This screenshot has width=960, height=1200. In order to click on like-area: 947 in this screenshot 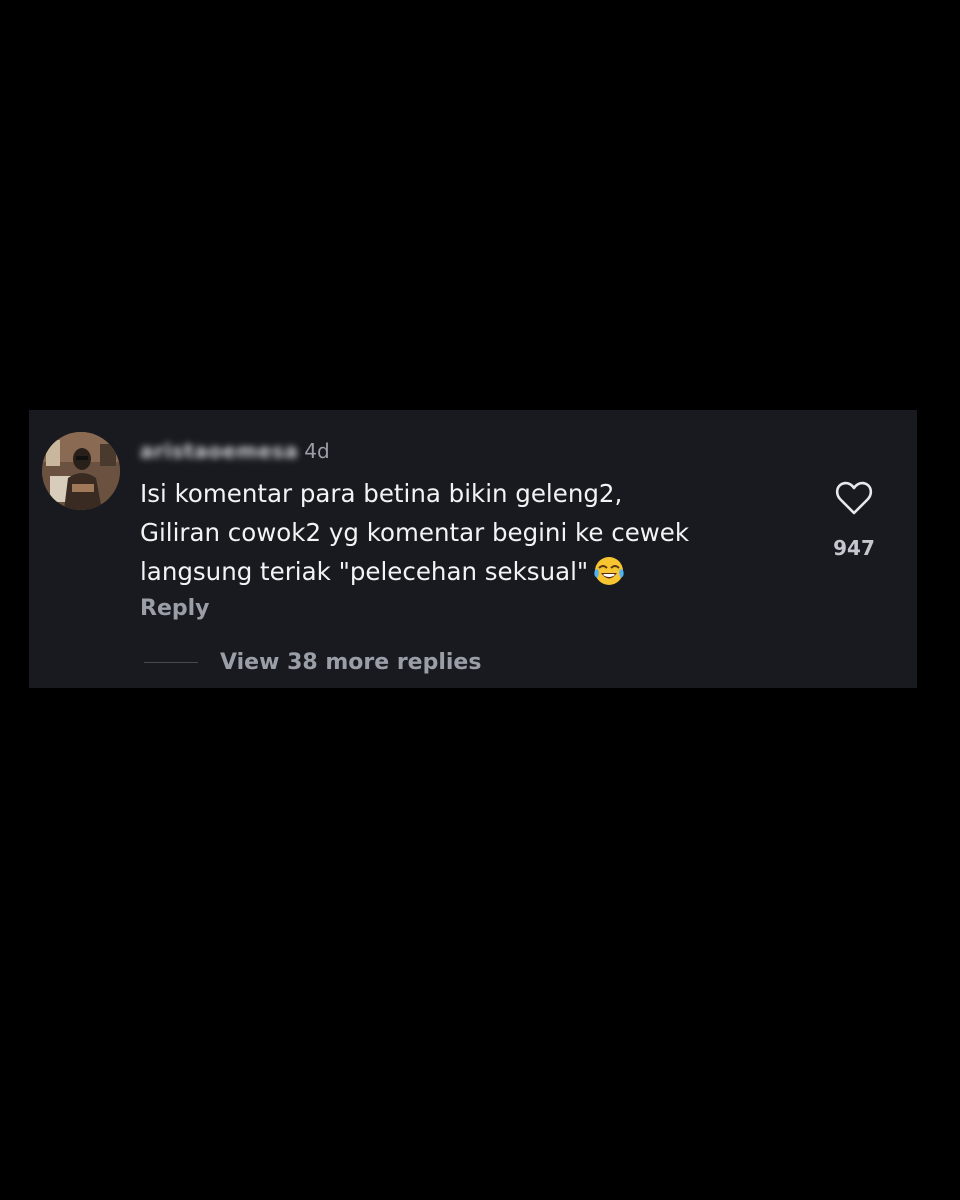, I will do `click(854, 520)`.